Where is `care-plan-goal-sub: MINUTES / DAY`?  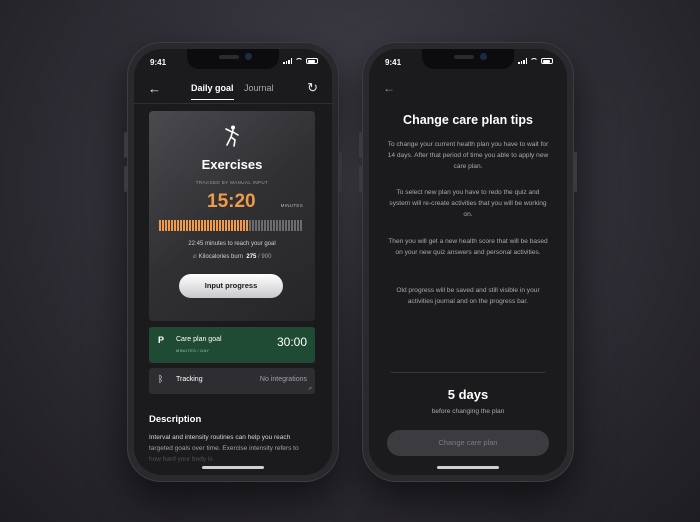 care-plan-goal-sub: MINUTES / DAY is located at coordinates (193, 350).